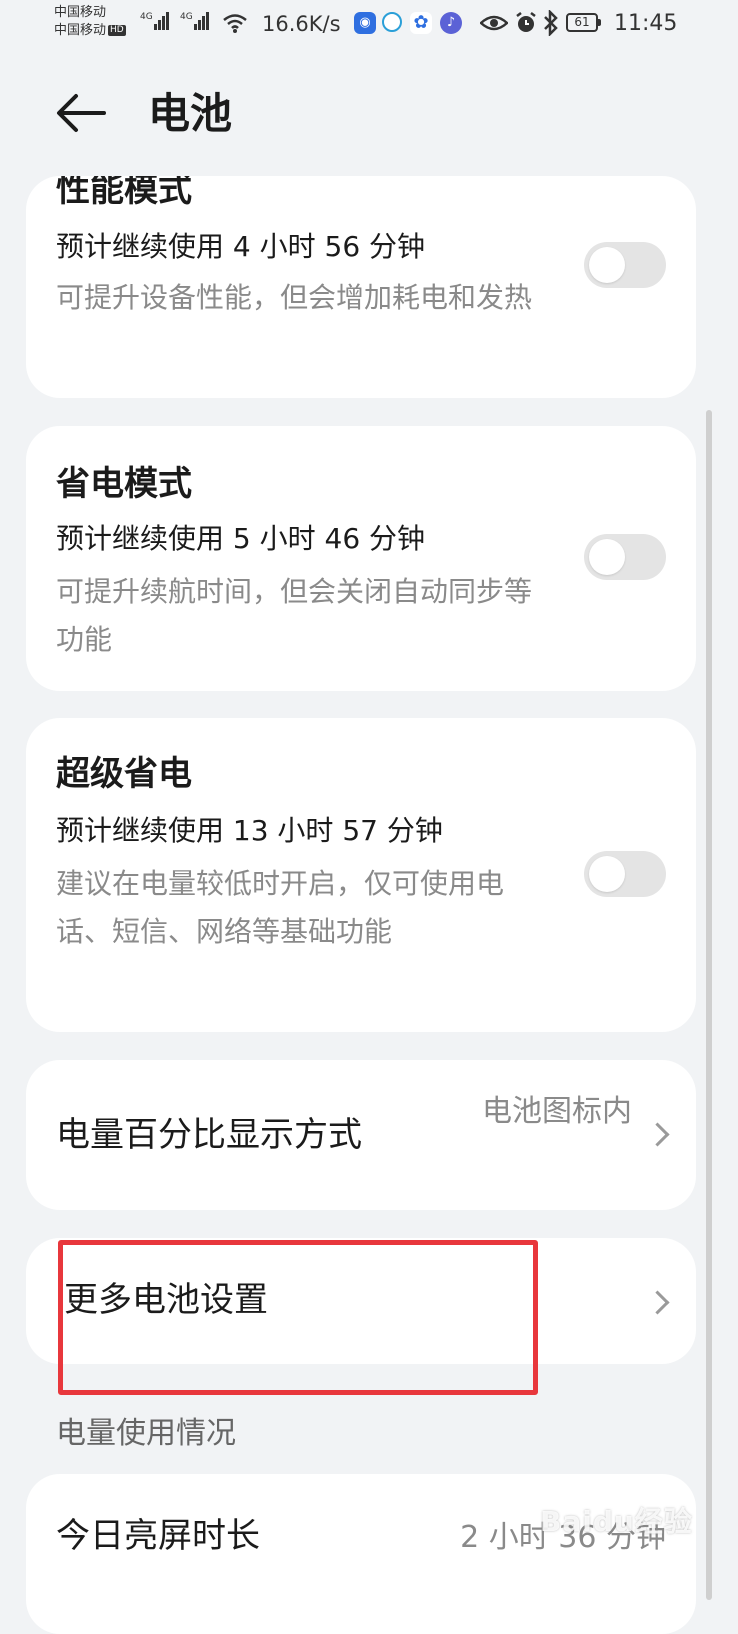 Image resolution: width=738 pixels, height=1634 pixels. What do you see at coordinates (124, 193) in the screenshot?
I see `performance-mode-title: 性能模式` at bounding box center [124, 193].